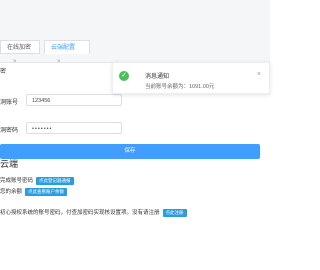 The image size is (320, 270). What do you see at coordinates (9, 164) in the screenshot?
I see `cloud-section-title: 云端` at bounding box center [9, 164].